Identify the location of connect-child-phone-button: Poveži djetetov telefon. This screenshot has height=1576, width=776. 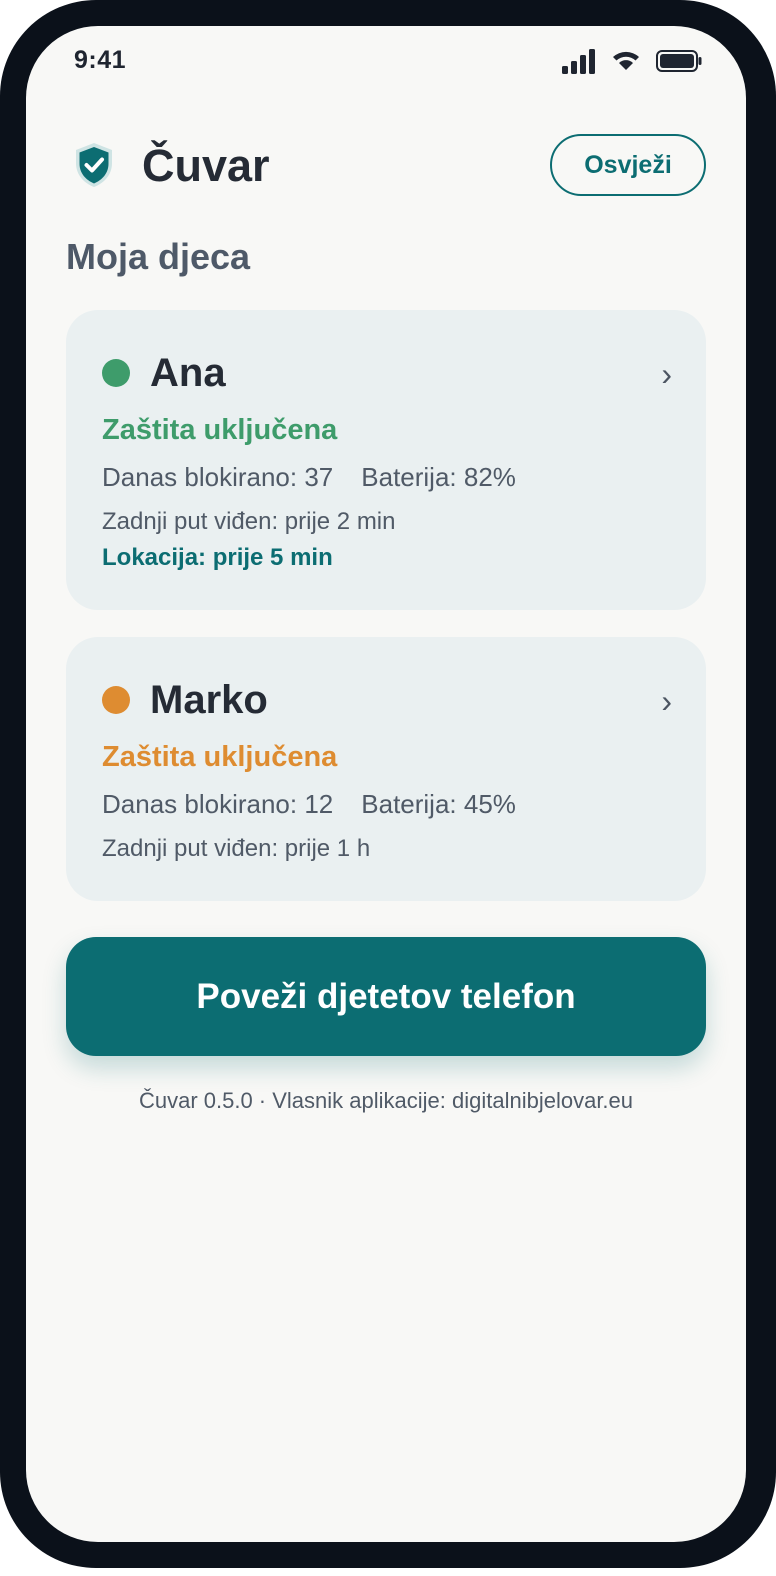
(386, 996).